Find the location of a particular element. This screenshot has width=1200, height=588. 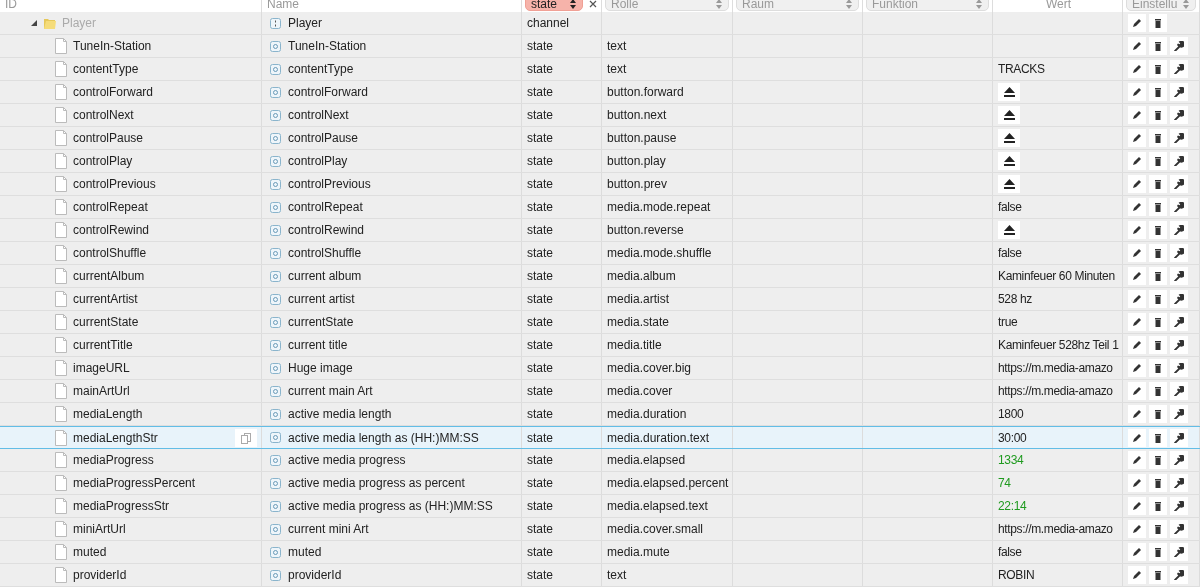

table-row: mainArtUrl current main Art state media.cover https://m.media-amazo is located at coordinates (600, 391).